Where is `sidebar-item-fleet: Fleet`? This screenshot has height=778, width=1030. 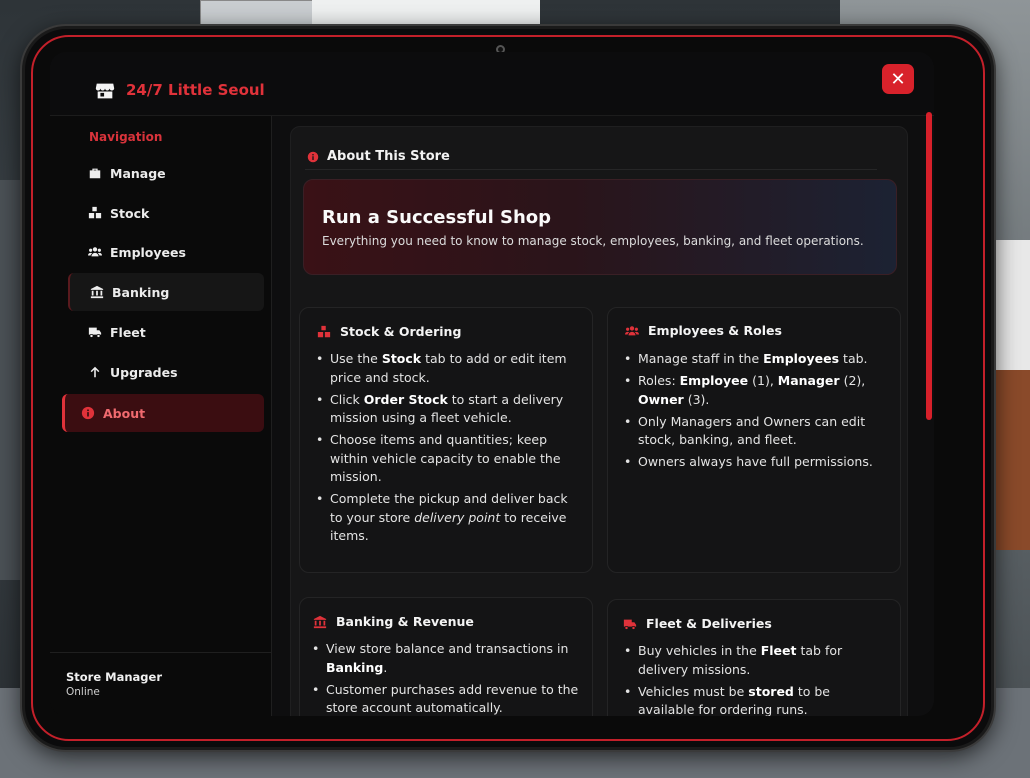
sidebar-item-fleet: Fleet is located at coordinates (166, 332).